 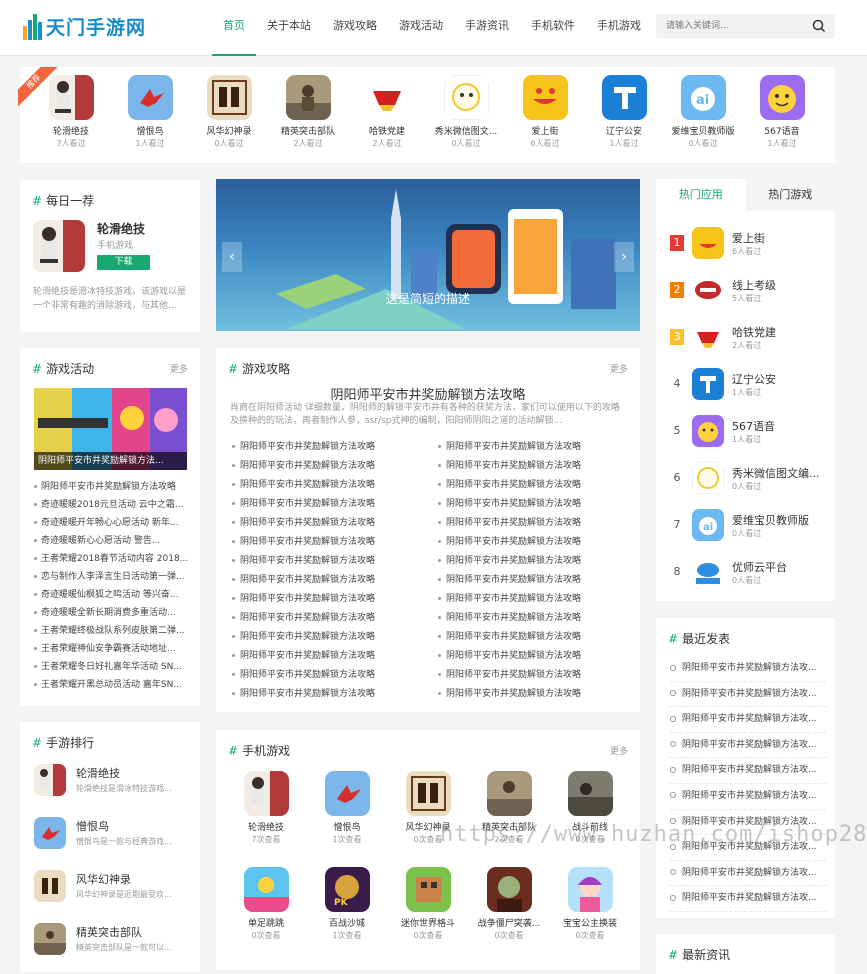 I want to click on hot-item: 4 辽宁公安 1人看过, so click(x=750, y=386).